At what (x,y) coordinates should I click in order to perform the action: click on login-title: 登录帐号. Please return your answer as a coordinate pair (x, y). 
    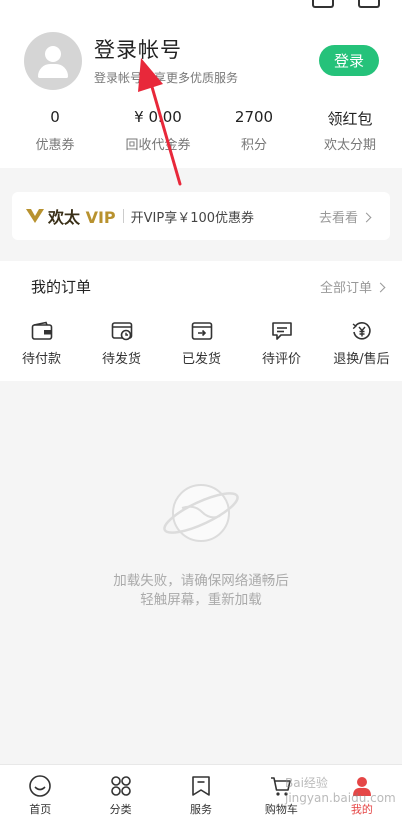
    Looking at the image, I should click on (138, 49).